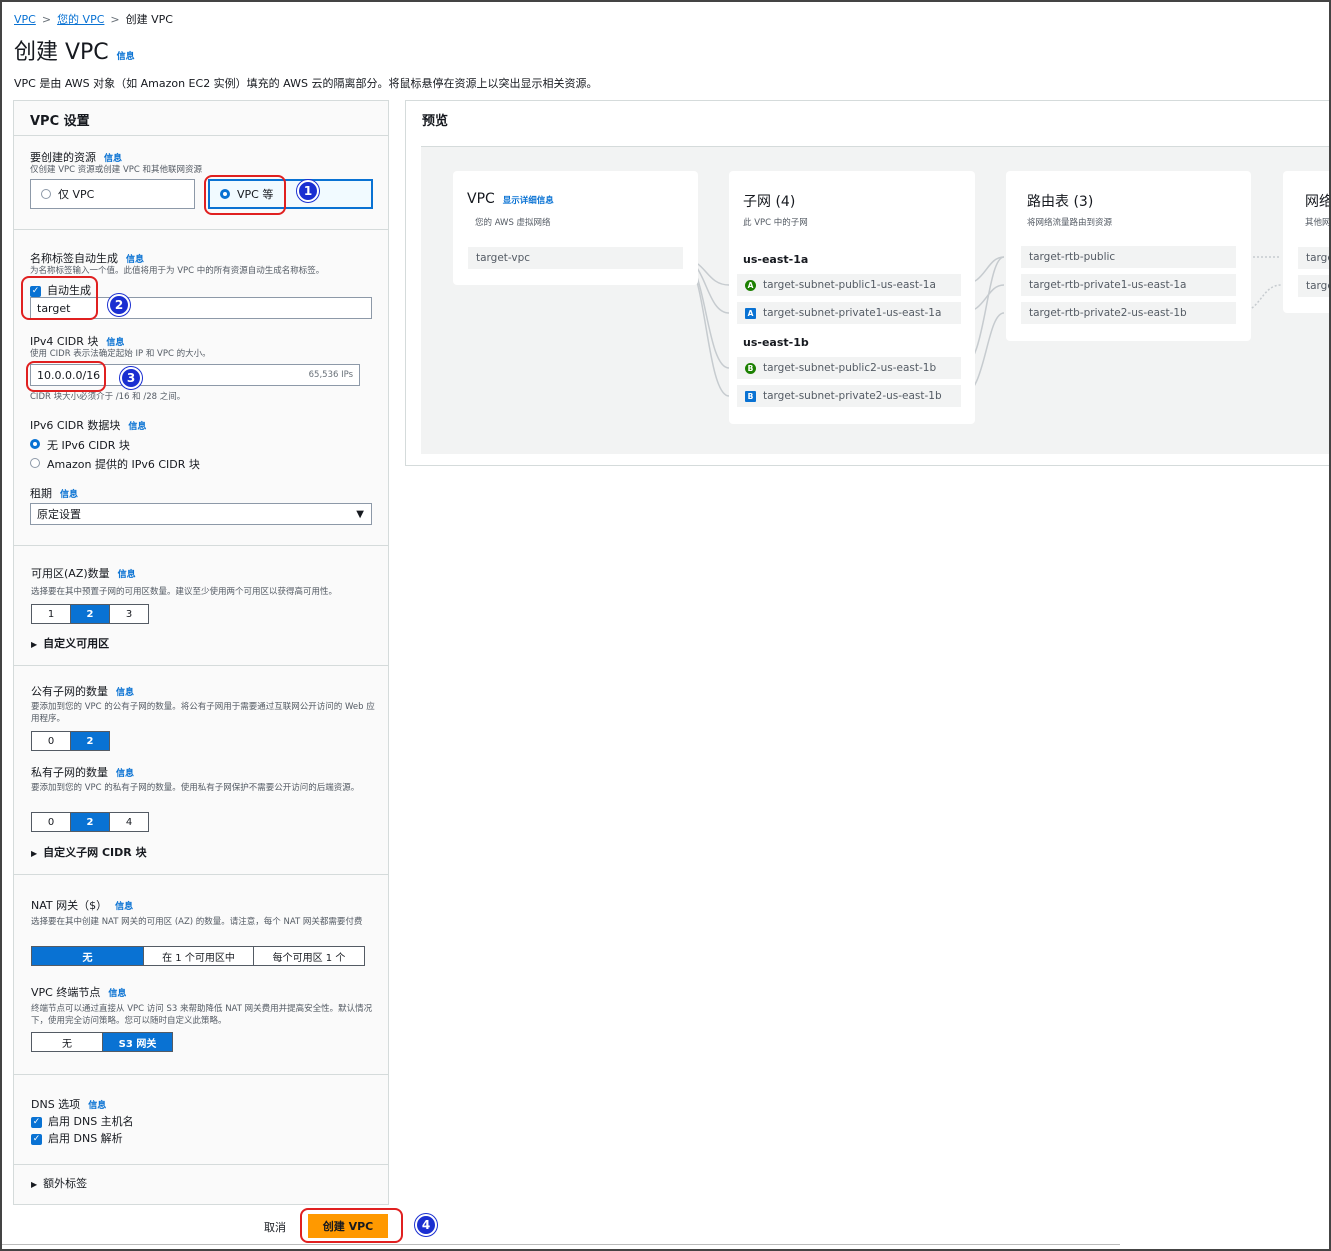  Describe the element at coordinates (90, 741) in the screenshot. I see `public-option-2: 2` at that location.